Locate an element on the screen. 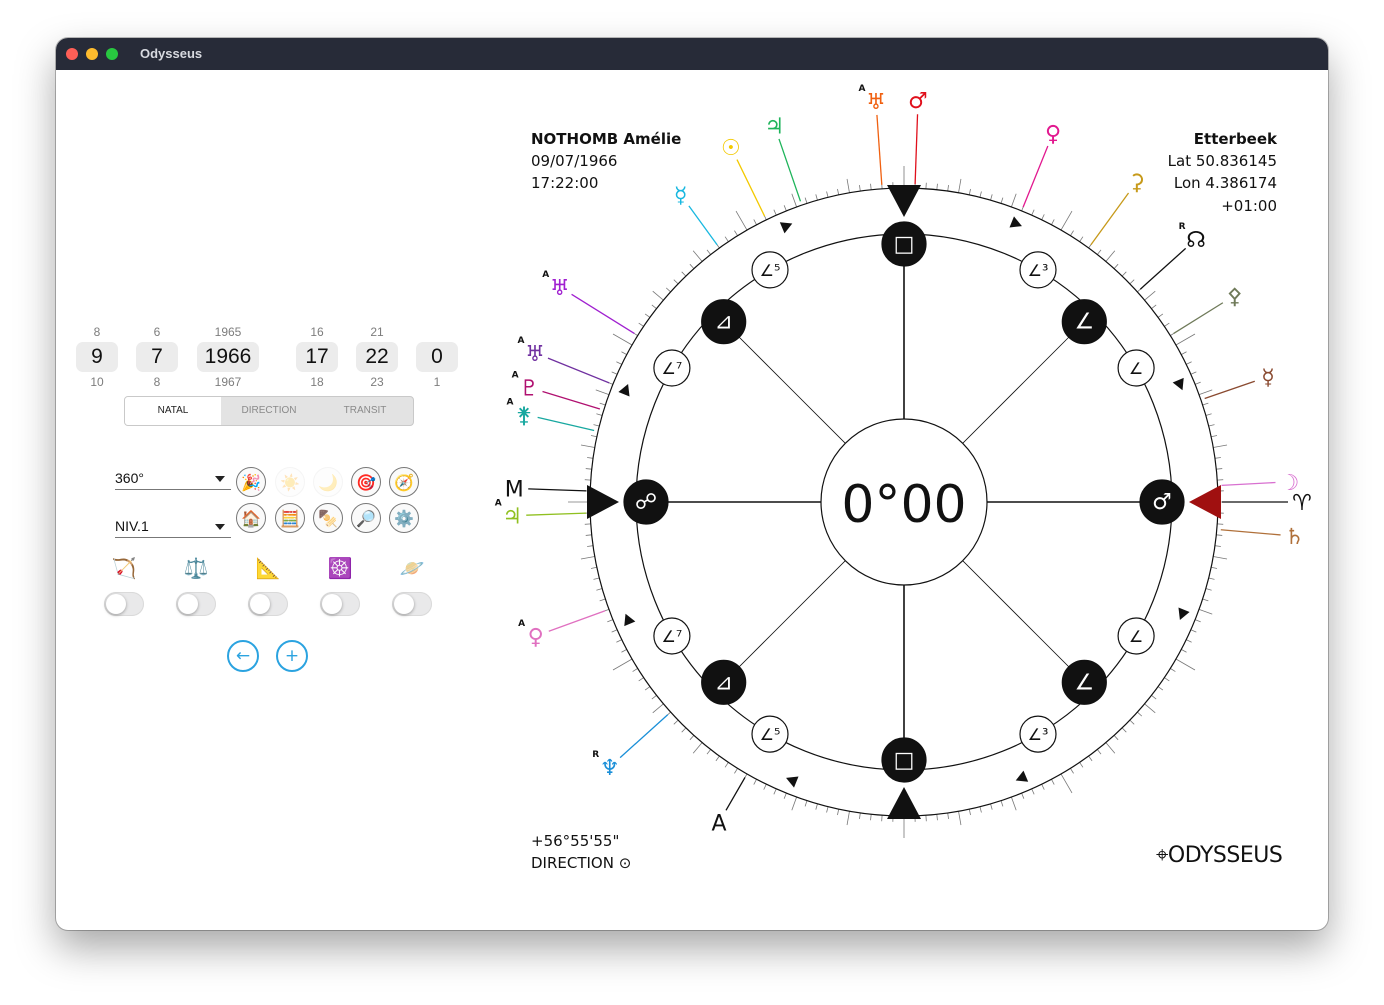 The width and height of the screenshot is (1384, 1005). planet-glyph: ☿ is located at coordinates (681, 196).